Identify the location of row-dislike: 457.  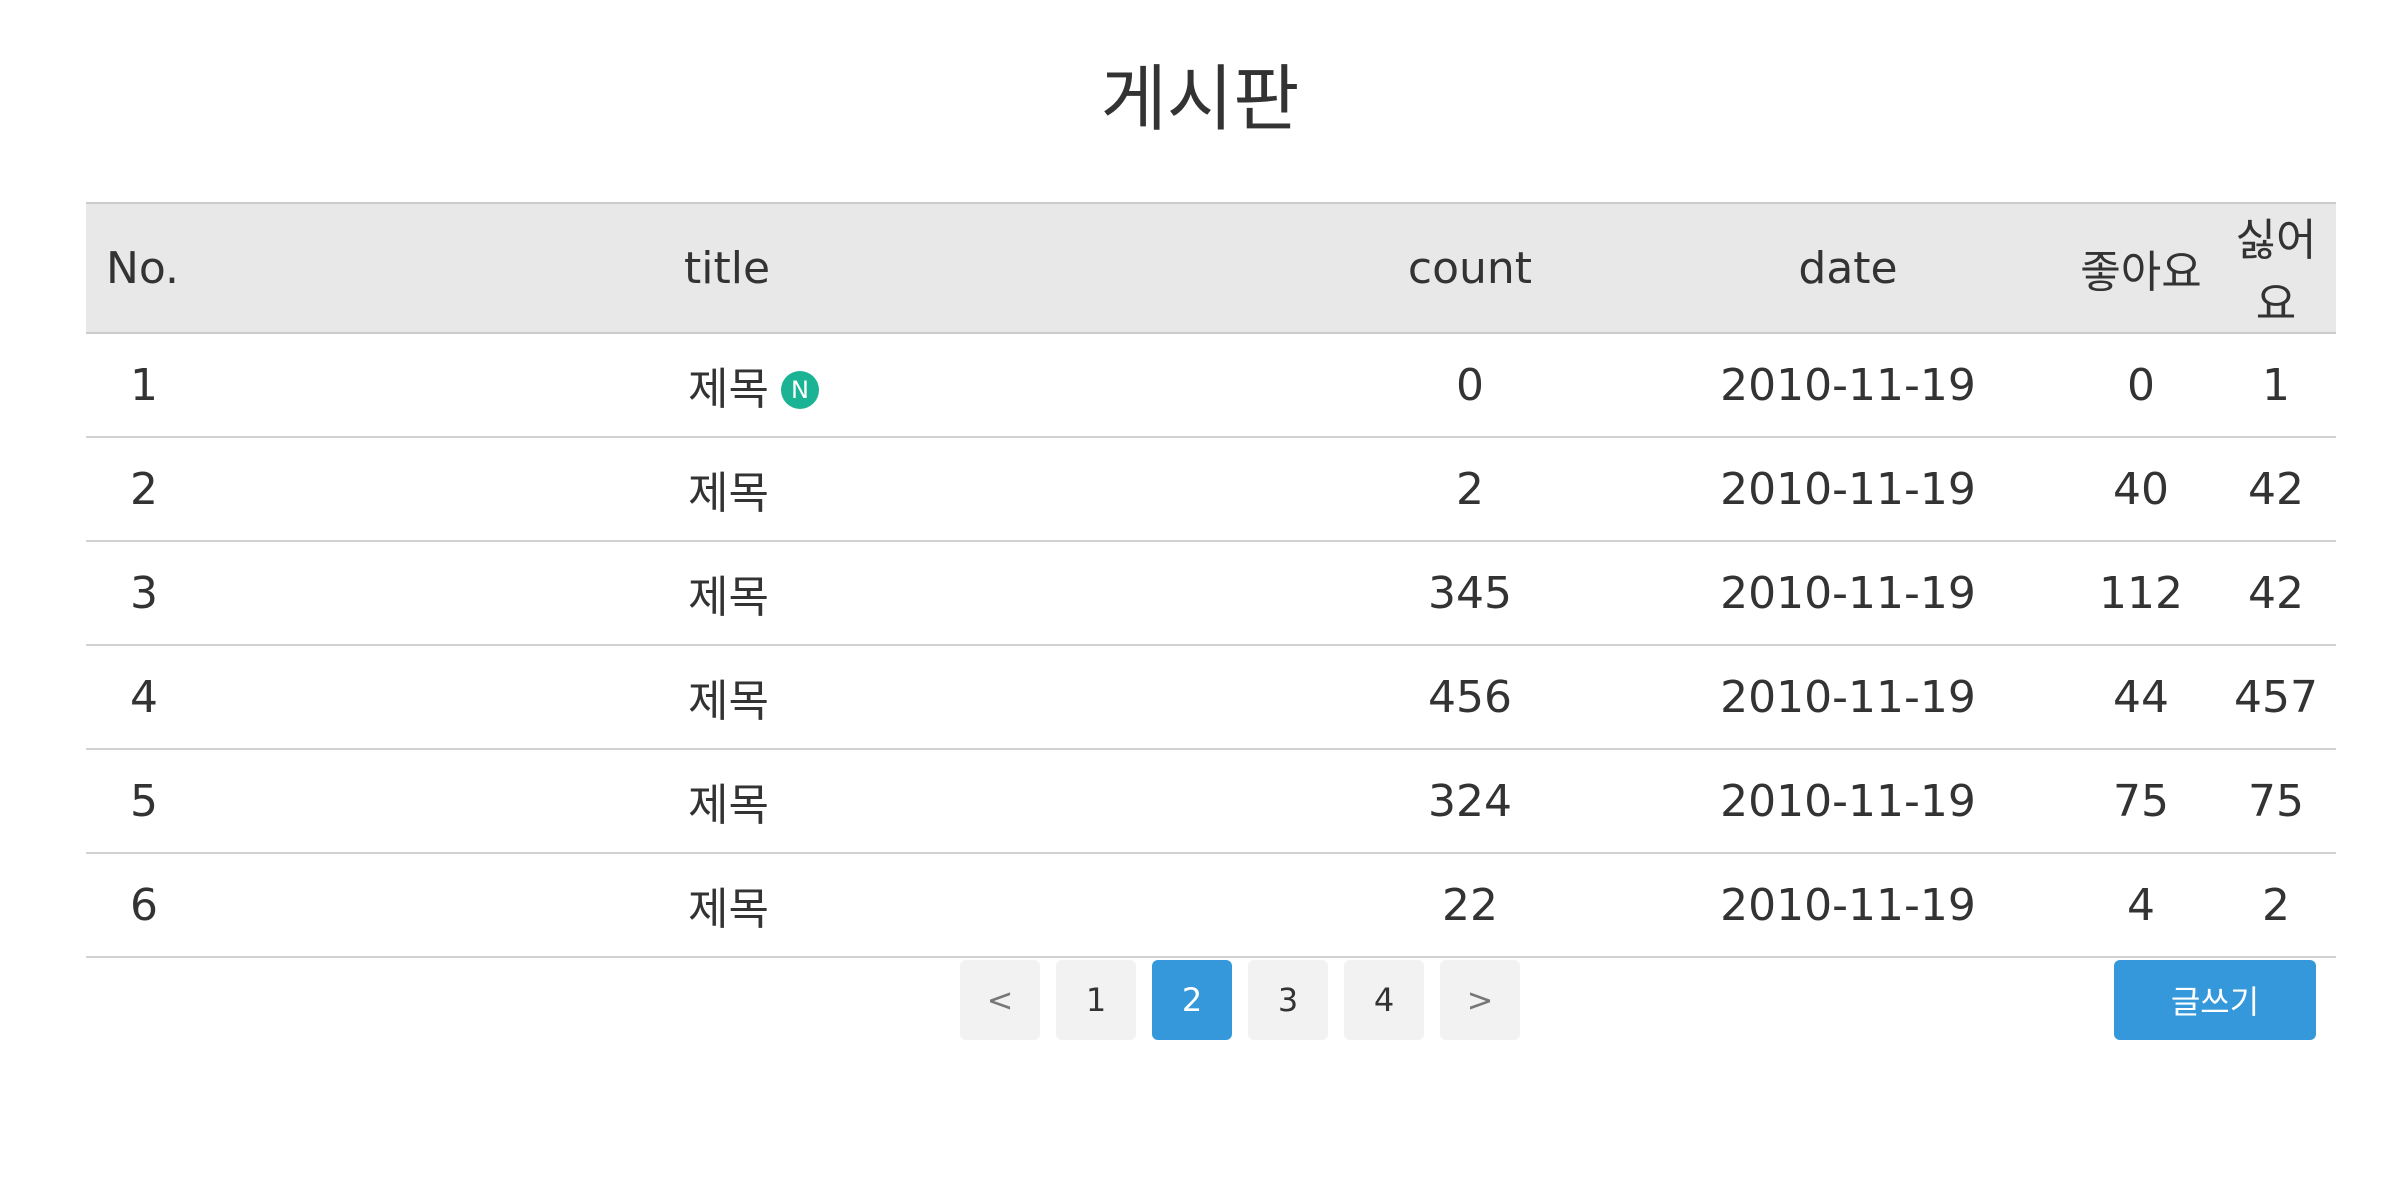
(2276, 697).